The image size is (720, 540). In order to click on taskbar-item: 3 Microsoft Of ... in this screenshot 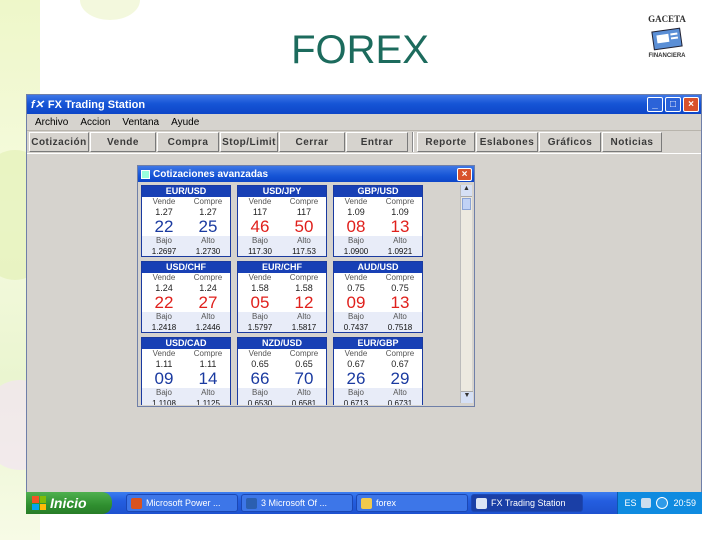, I will do `click(297, 503)`.